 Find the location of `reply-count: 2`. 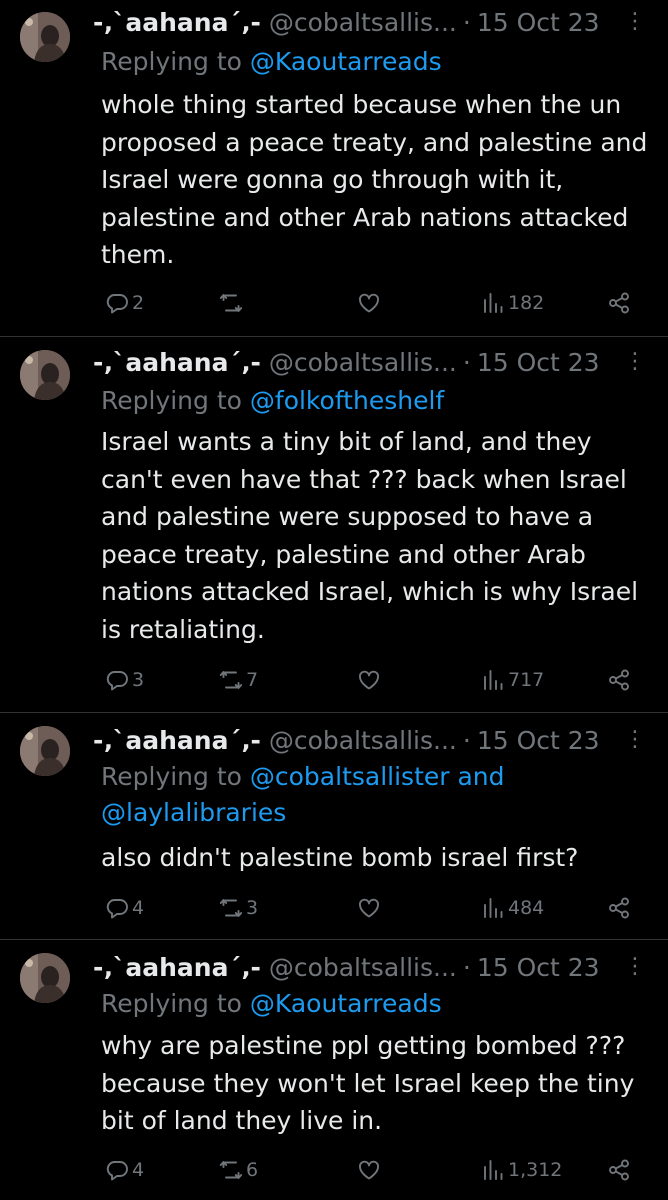

reply-count: 2 is located at coordinates (138, 303).